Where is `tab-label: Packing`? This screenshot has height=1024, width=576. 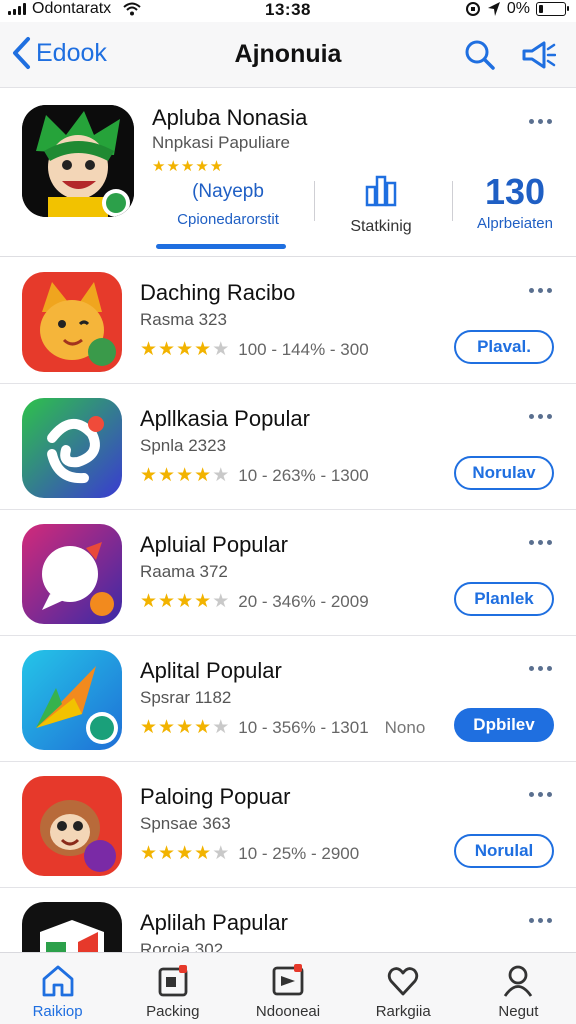
tab-label: Packing is located at coordinates (173, 1011).